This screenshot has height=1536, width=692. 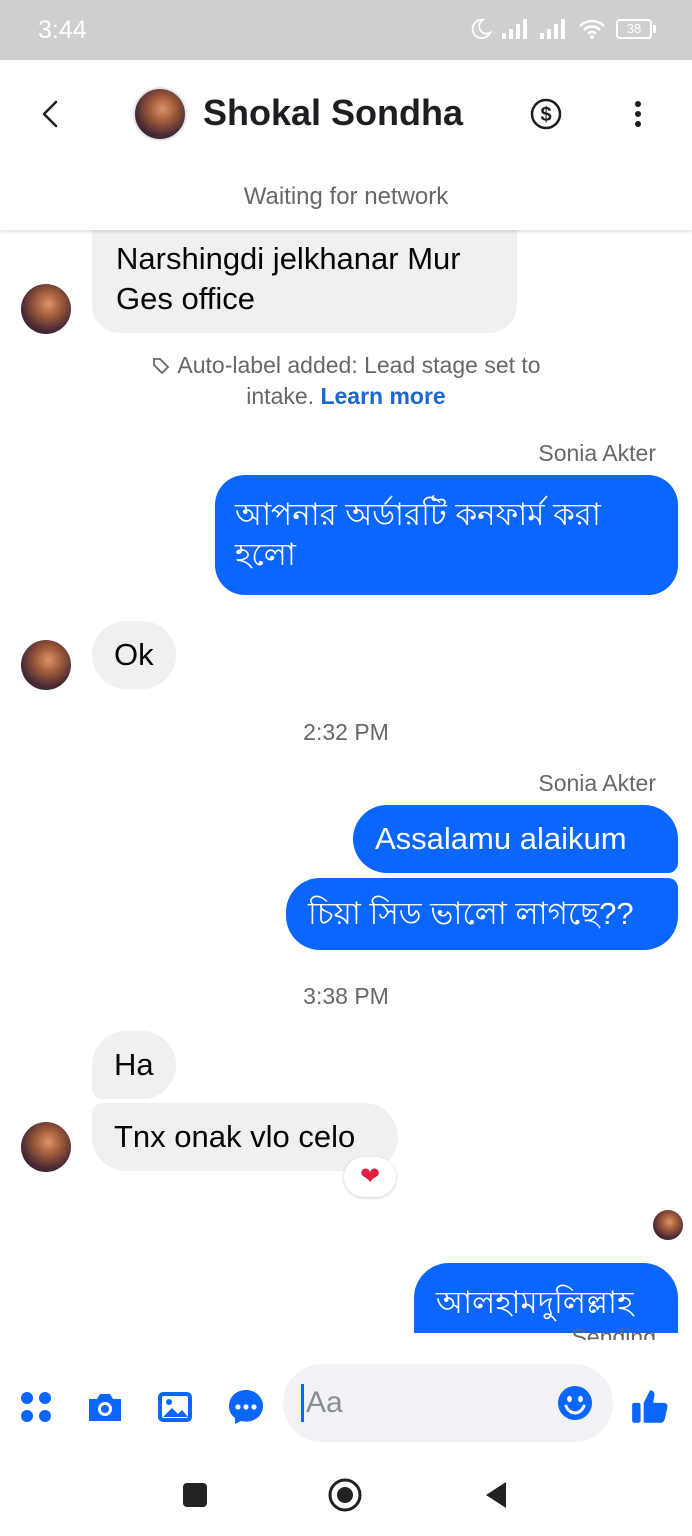 What do you see at coordinates (575, 1403) in the screenshot?
I see `emoji-icon` at bounding box center [575, 1403].